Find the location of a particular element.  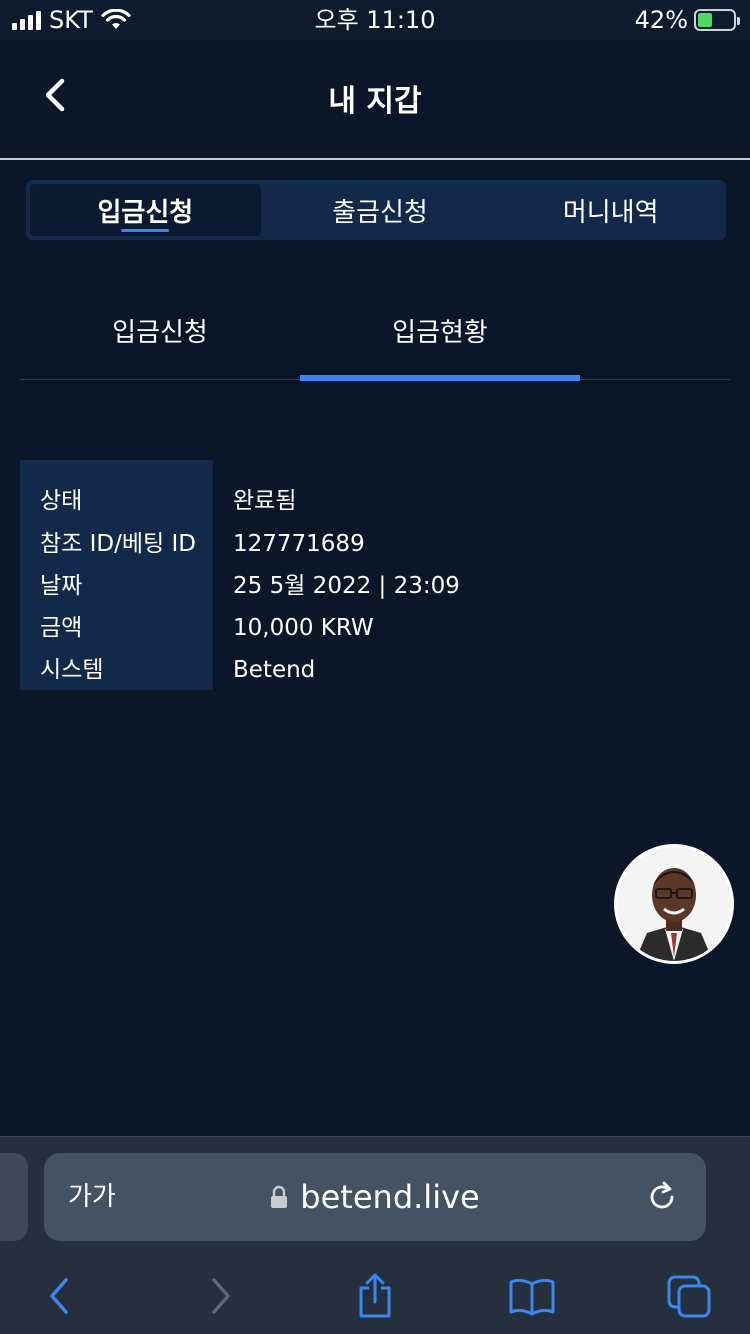

subtab-label: 입금신청 is located at coordinates (160, 332).